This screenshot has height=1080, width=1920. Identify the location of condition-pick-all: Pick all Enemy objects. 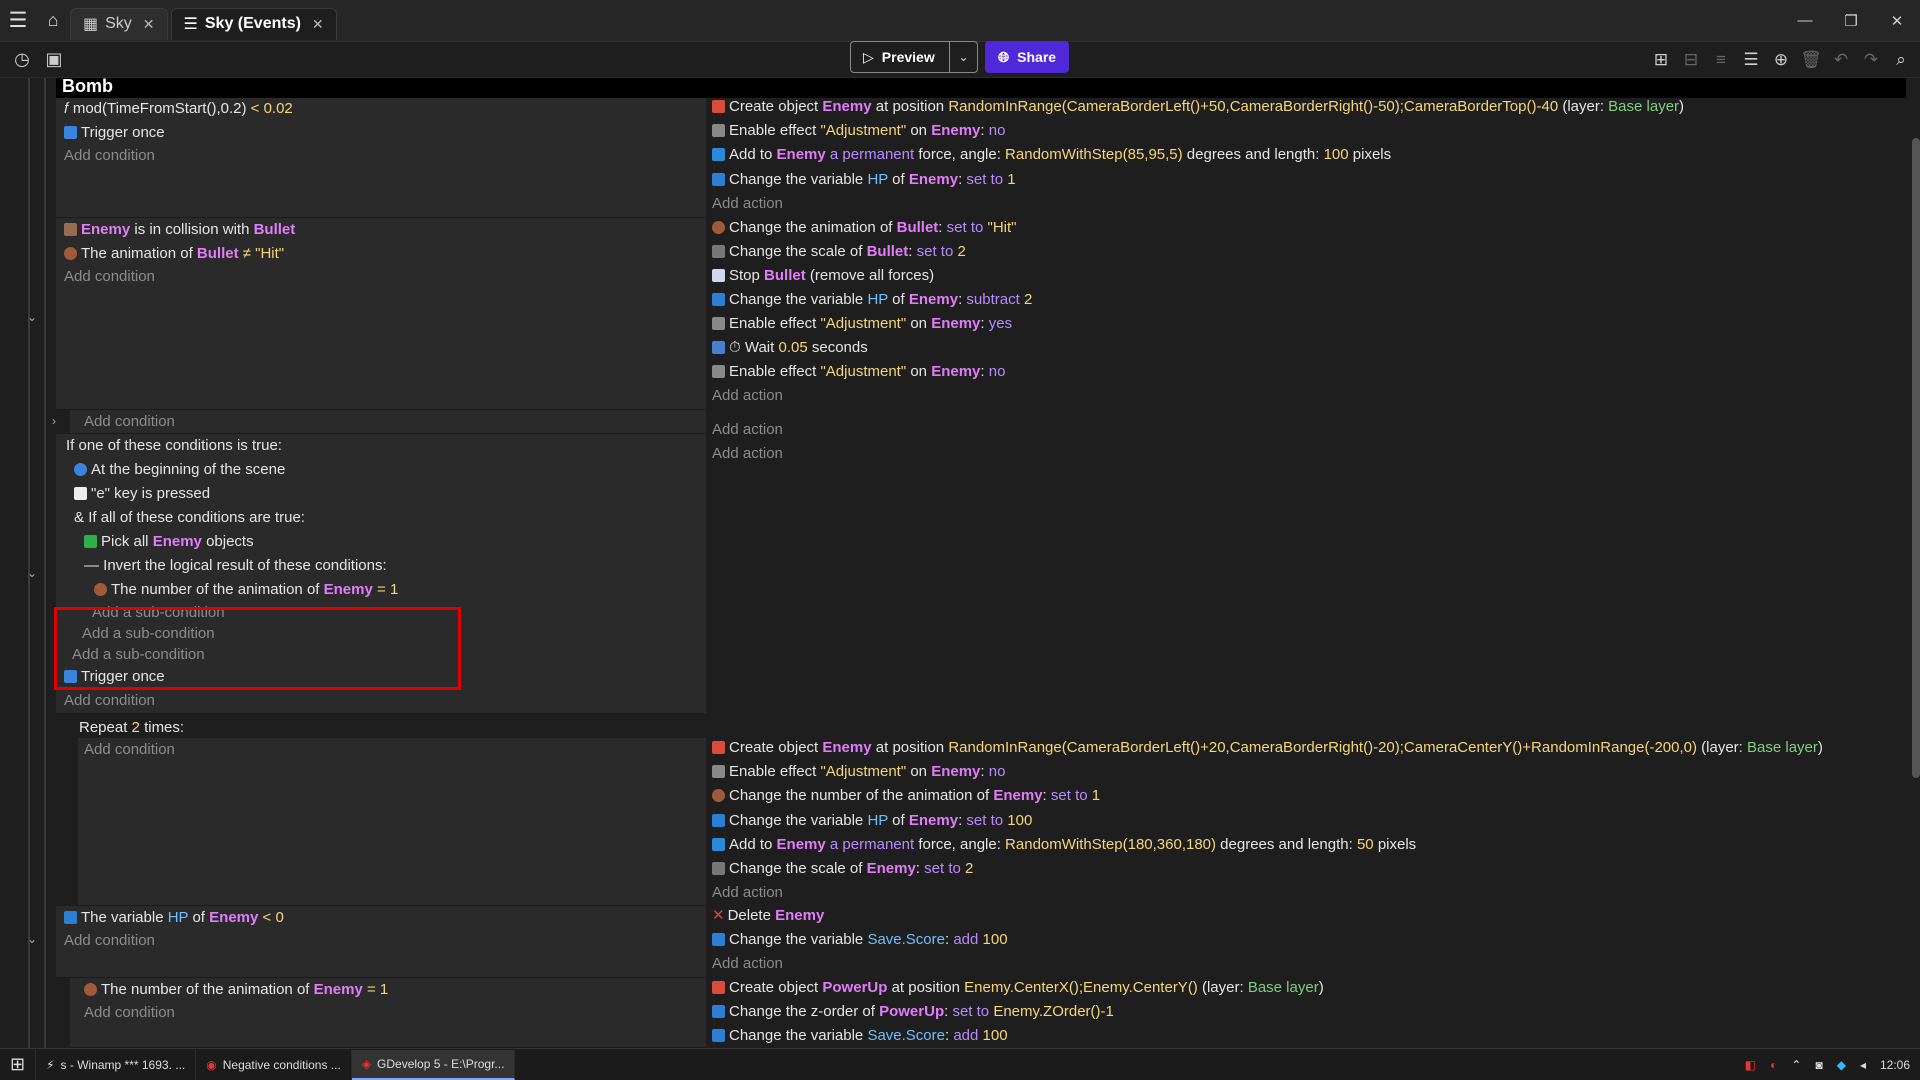
(169, 542).